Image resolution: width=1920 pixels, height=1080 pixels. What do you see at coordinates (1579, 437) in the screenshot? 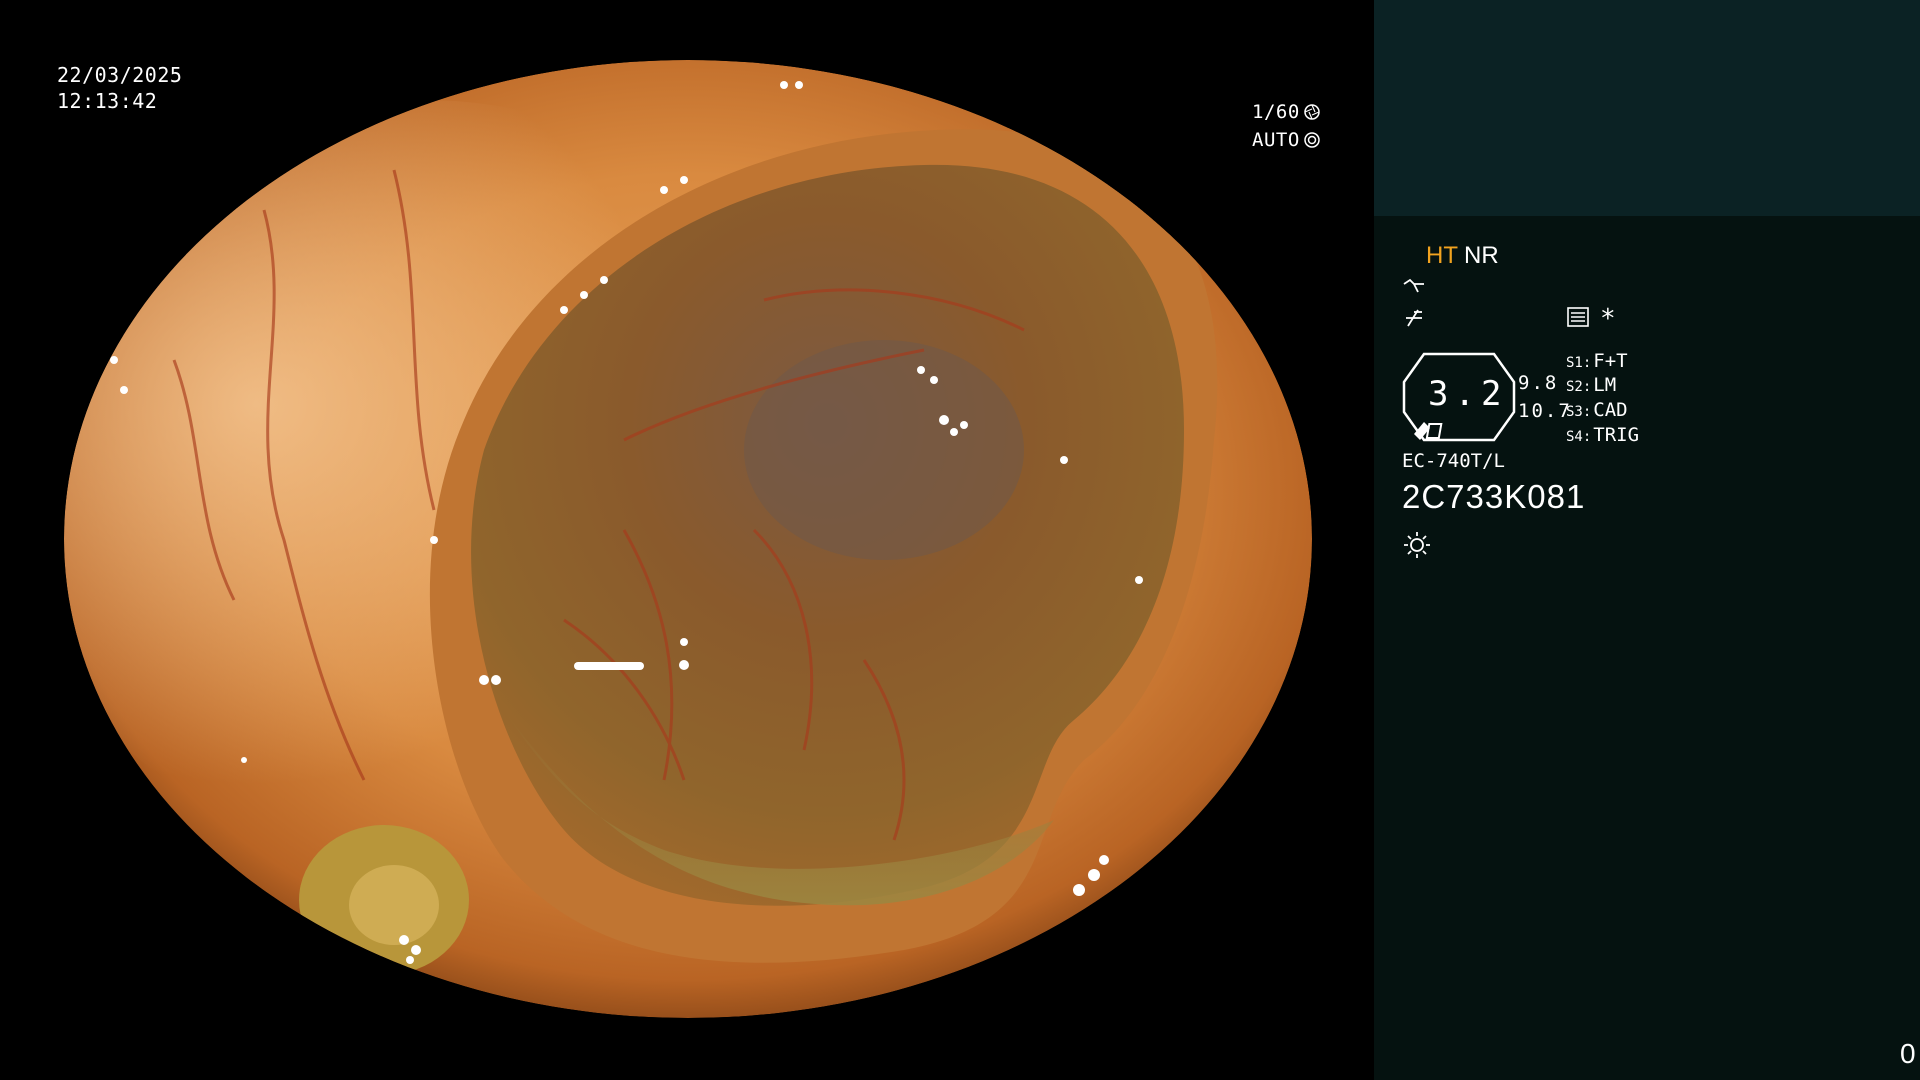
I see `switch-key: S4:` at bounding box center [1579, 437].